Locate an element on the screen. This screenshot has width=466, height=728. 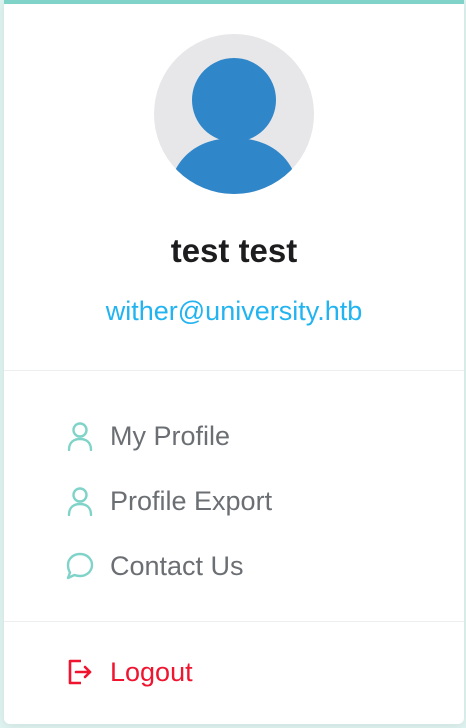
chat-bubble-icon is located at coordinates (80, 566).